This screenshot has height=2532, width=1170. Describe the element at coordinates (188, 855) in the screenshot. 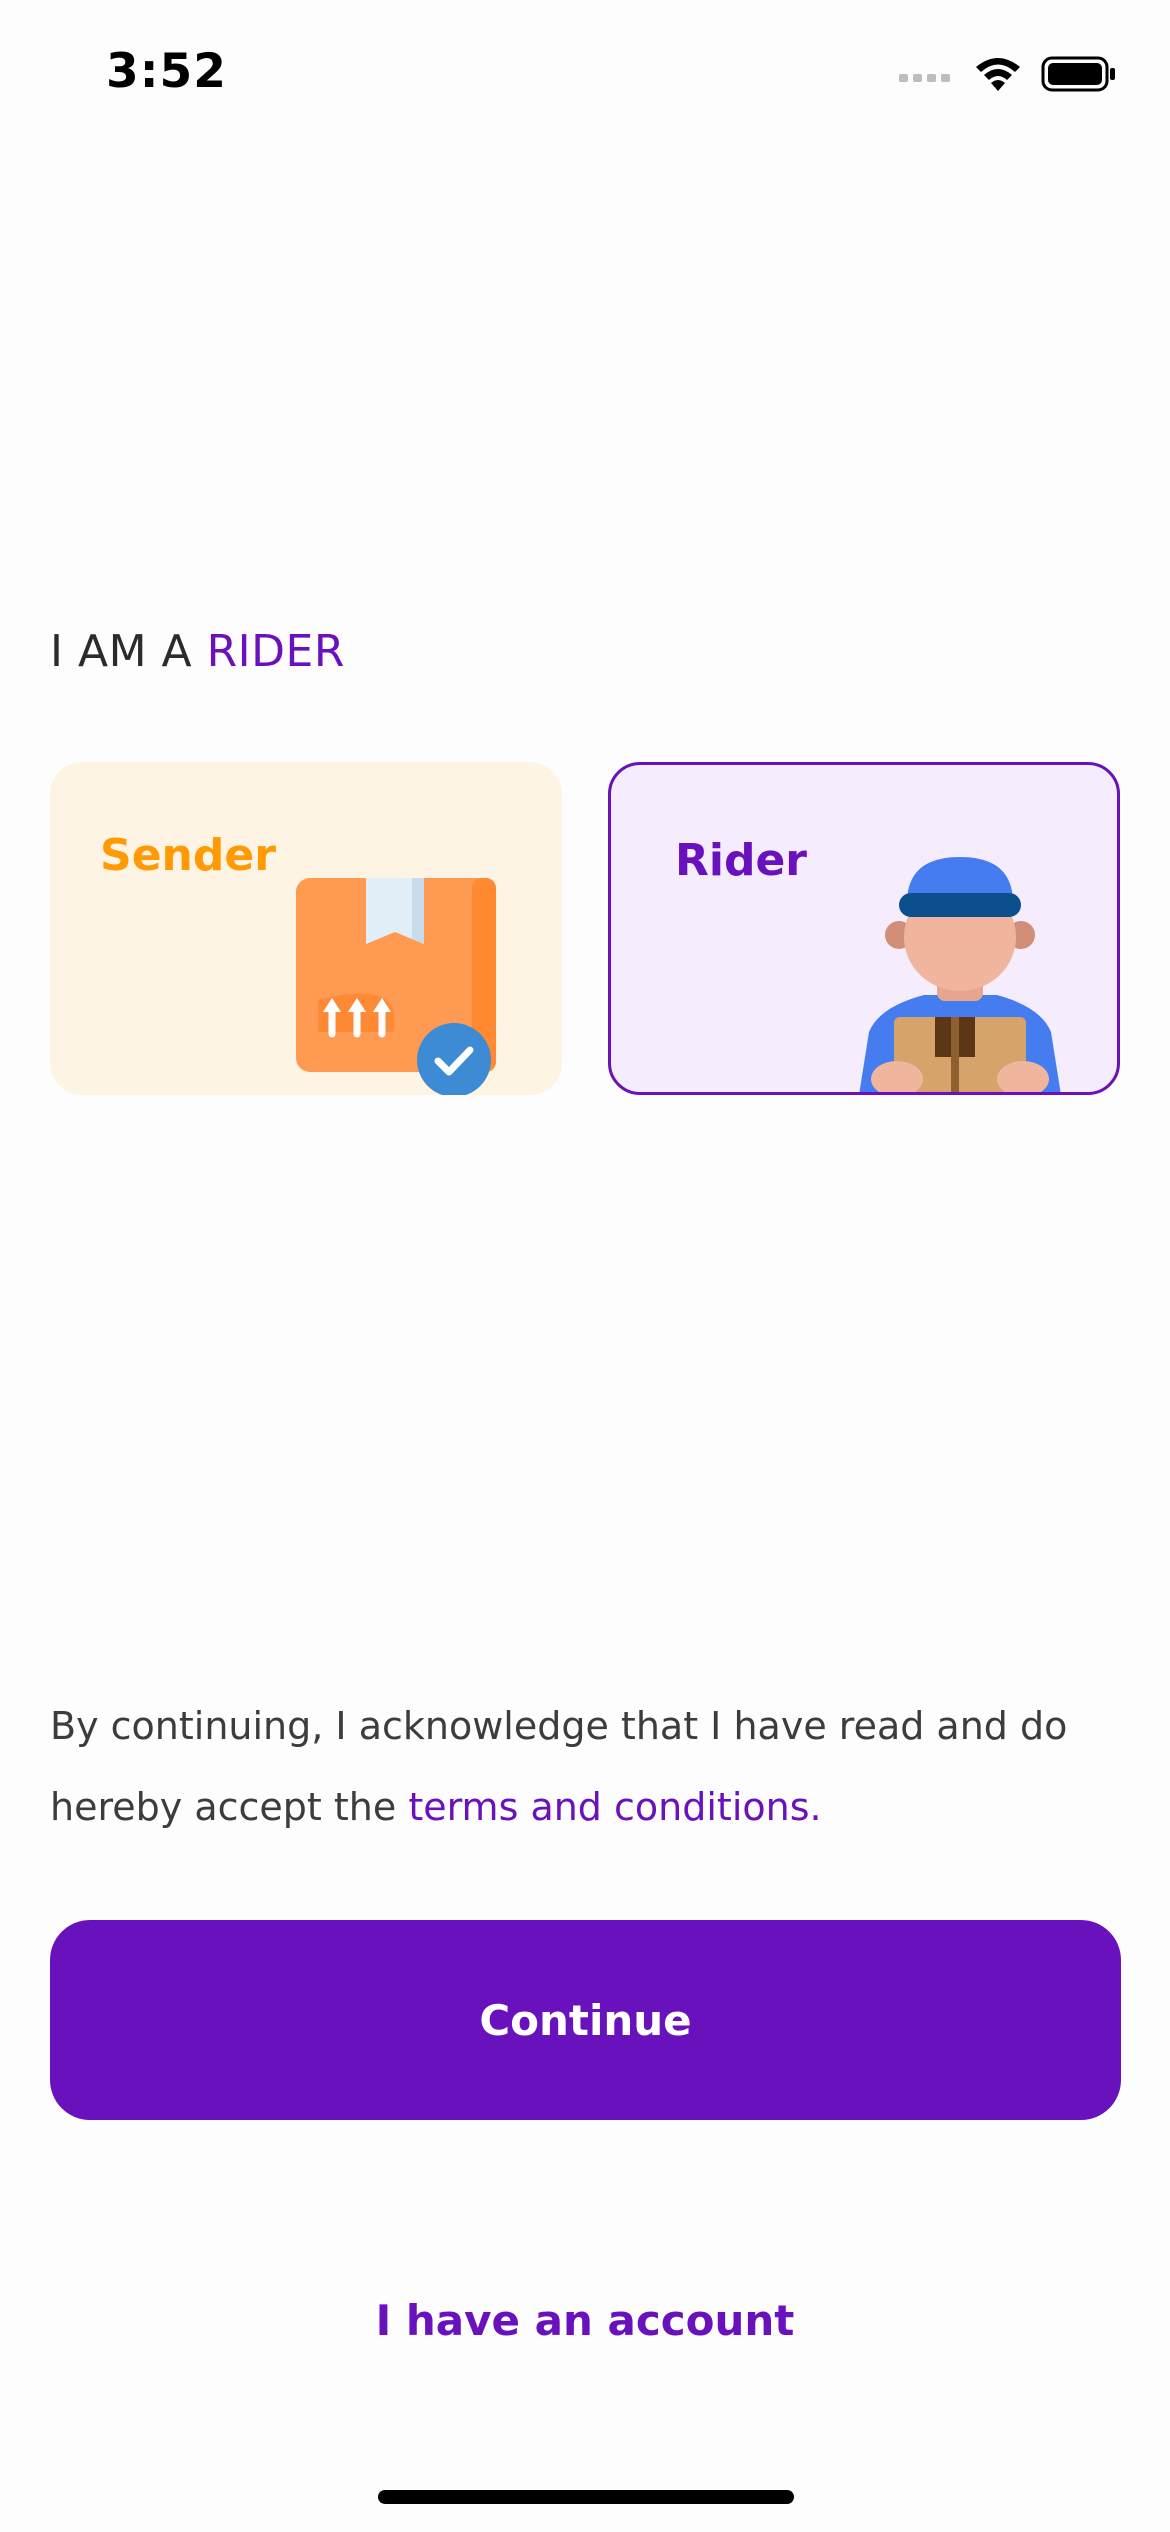

I see `sender-card-label: Sender` at that location.